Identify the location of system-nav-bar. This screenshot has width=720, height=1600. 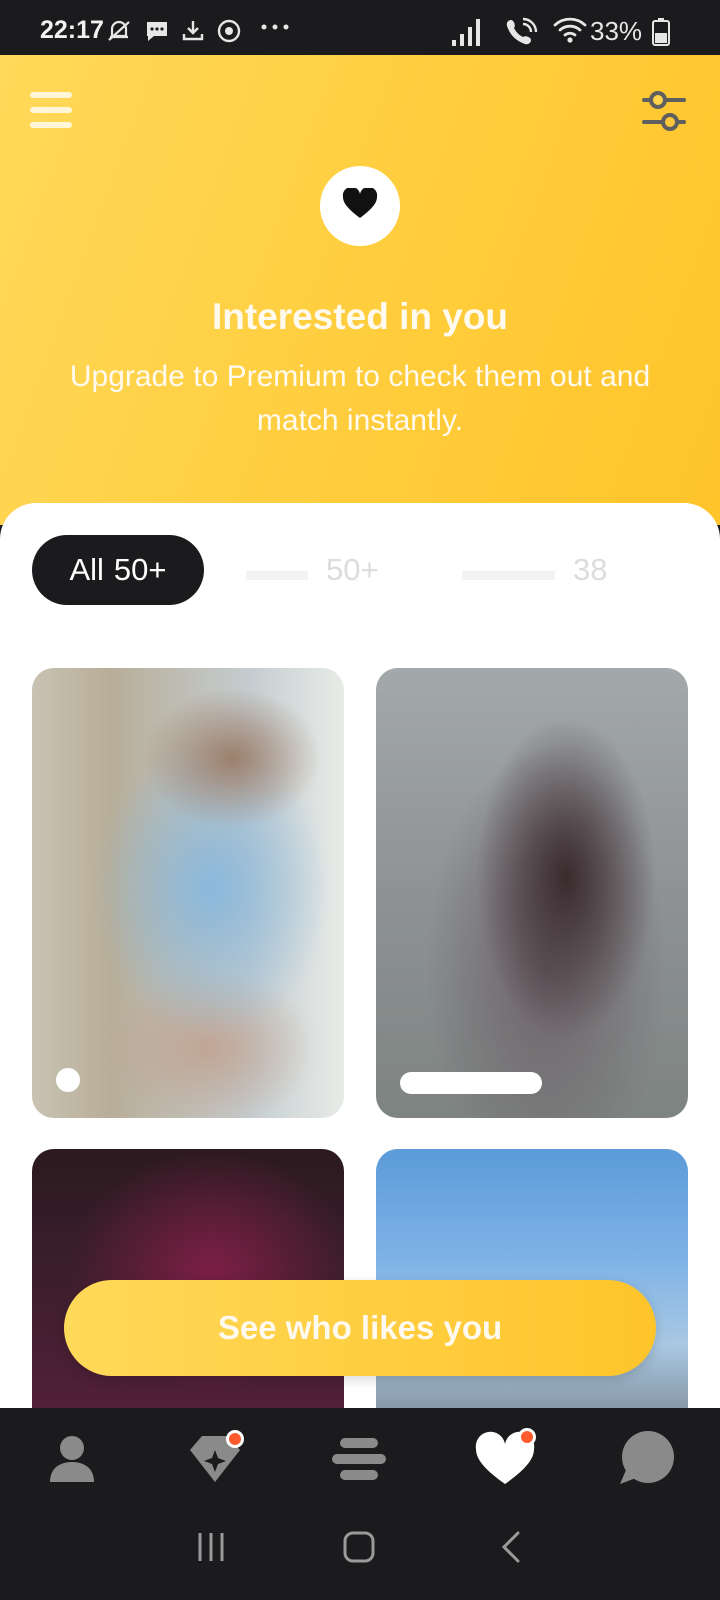
(360, 1554).